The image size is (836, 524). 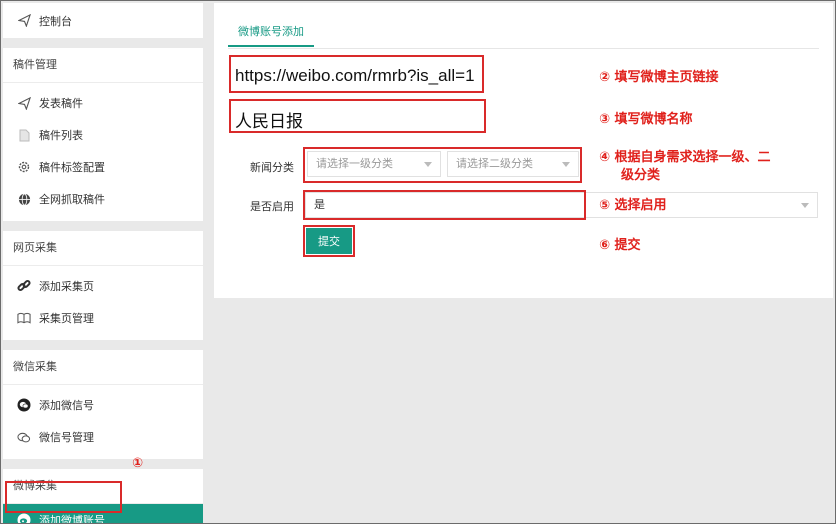 What do you see at coordinates (356, 74) in the screenshot?
I see `weibo-url-input: https://weibo.com/rmrb?is_all=1` at bounding box center [356, 74].